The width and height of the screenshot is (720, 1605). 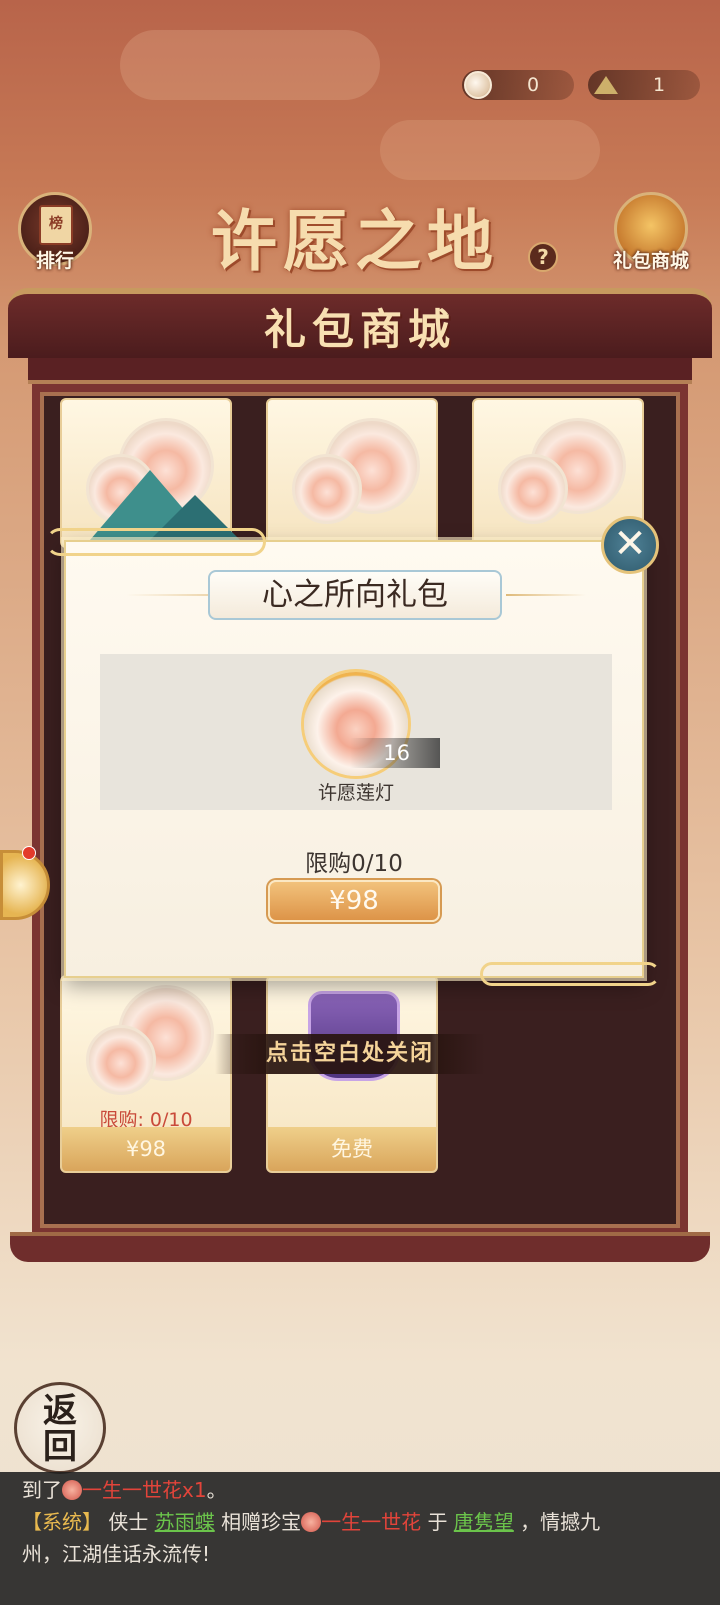 What do you see at coordinates (60, 1411) in the screenshot?
I see `back-label-1: 返` at bounding box center [60, 1411].